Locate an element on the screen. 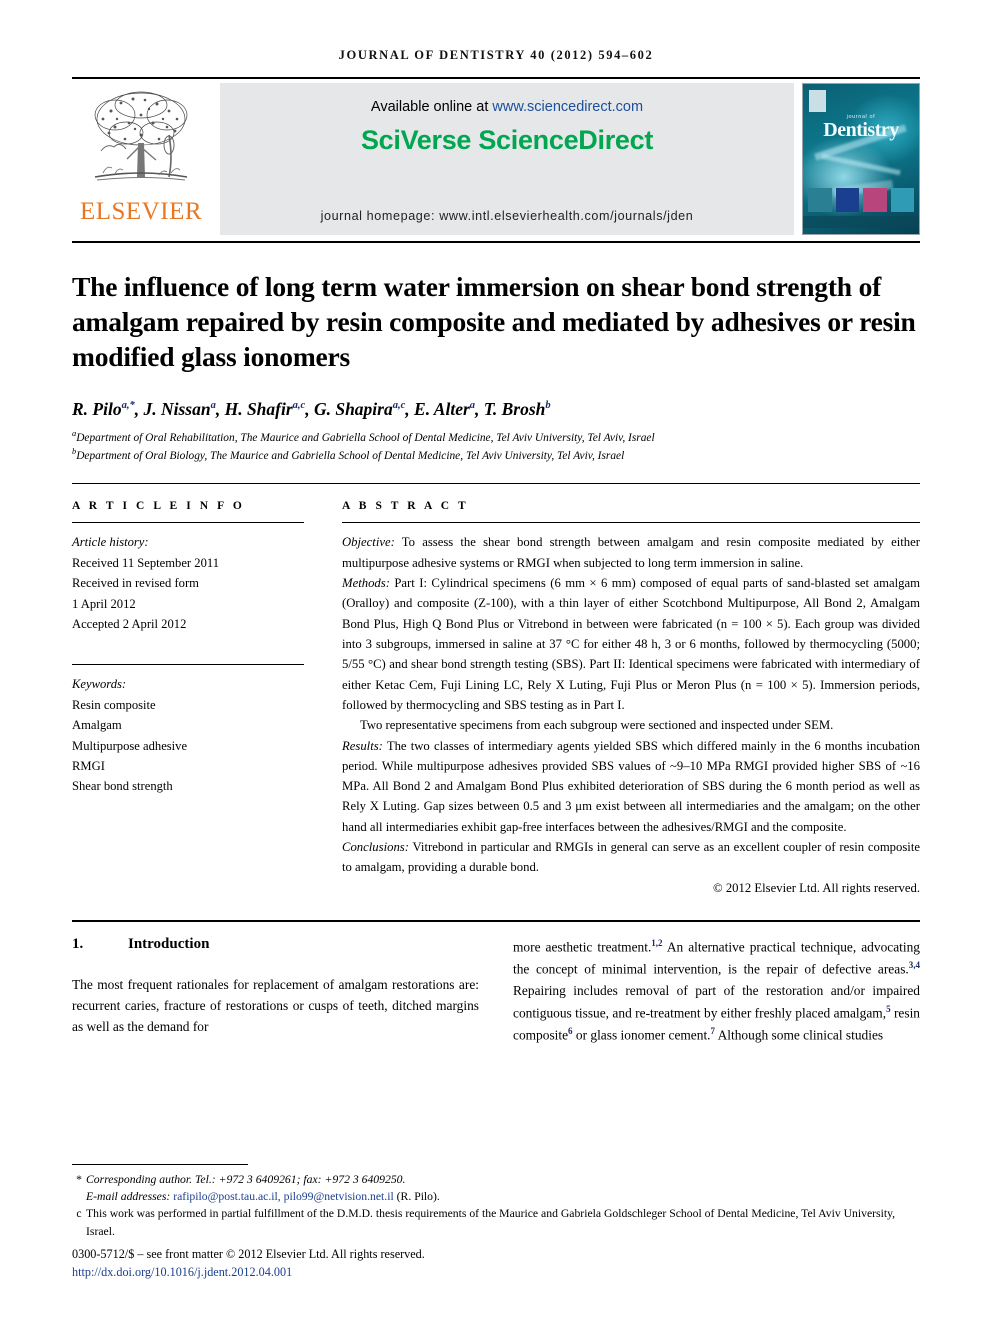 The width and height of the screenshot is (992, 1323). cover-footer-band is located at coordinates (861, 222).